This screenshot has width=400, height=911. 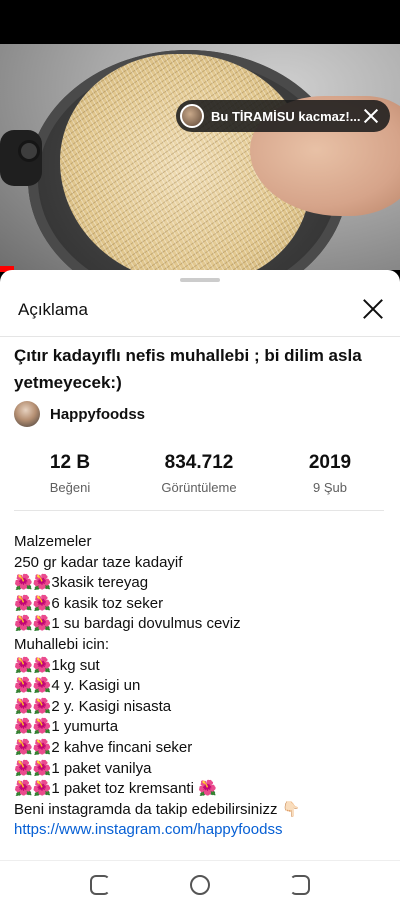 What do you see at coordinates (115, 789) in the screenshot?
I see `description-line: 🌺🌺1 paket toz kremsanti 🌺` at bounding box center [115, 789].